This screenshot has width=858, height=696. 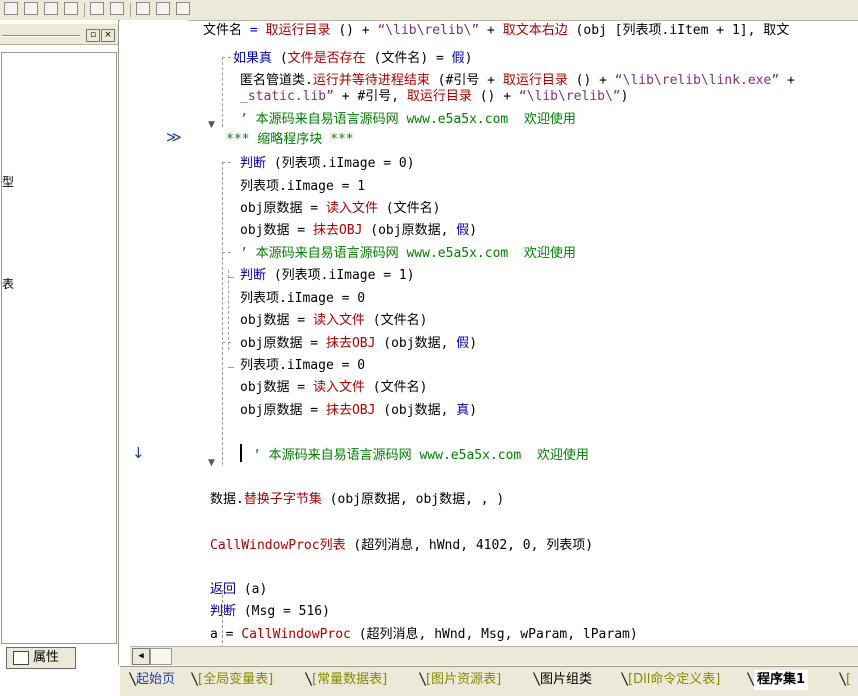 What do you see at coordinates (357, 500) in the screenshot?
I see `code-line: 数据.替换子字节集 (obj原数据, obj数据, , )` at bounding box center [357, 500].